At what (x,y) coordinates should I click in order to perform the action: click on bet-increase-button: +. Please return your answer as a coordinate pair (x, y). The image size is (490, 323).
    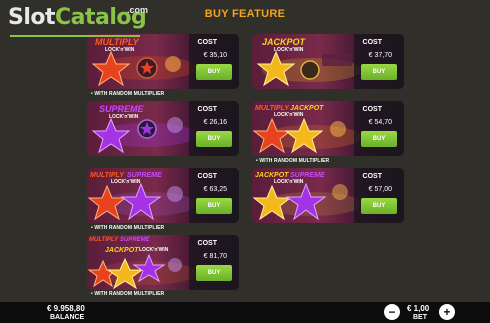
    Looking at the image, I should click on (447, 312).